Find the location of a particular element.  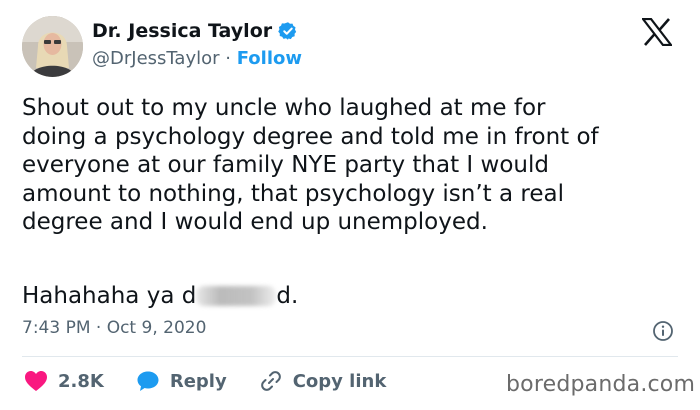

copy-link-button: Copy link is located at coordinates (323, 381).